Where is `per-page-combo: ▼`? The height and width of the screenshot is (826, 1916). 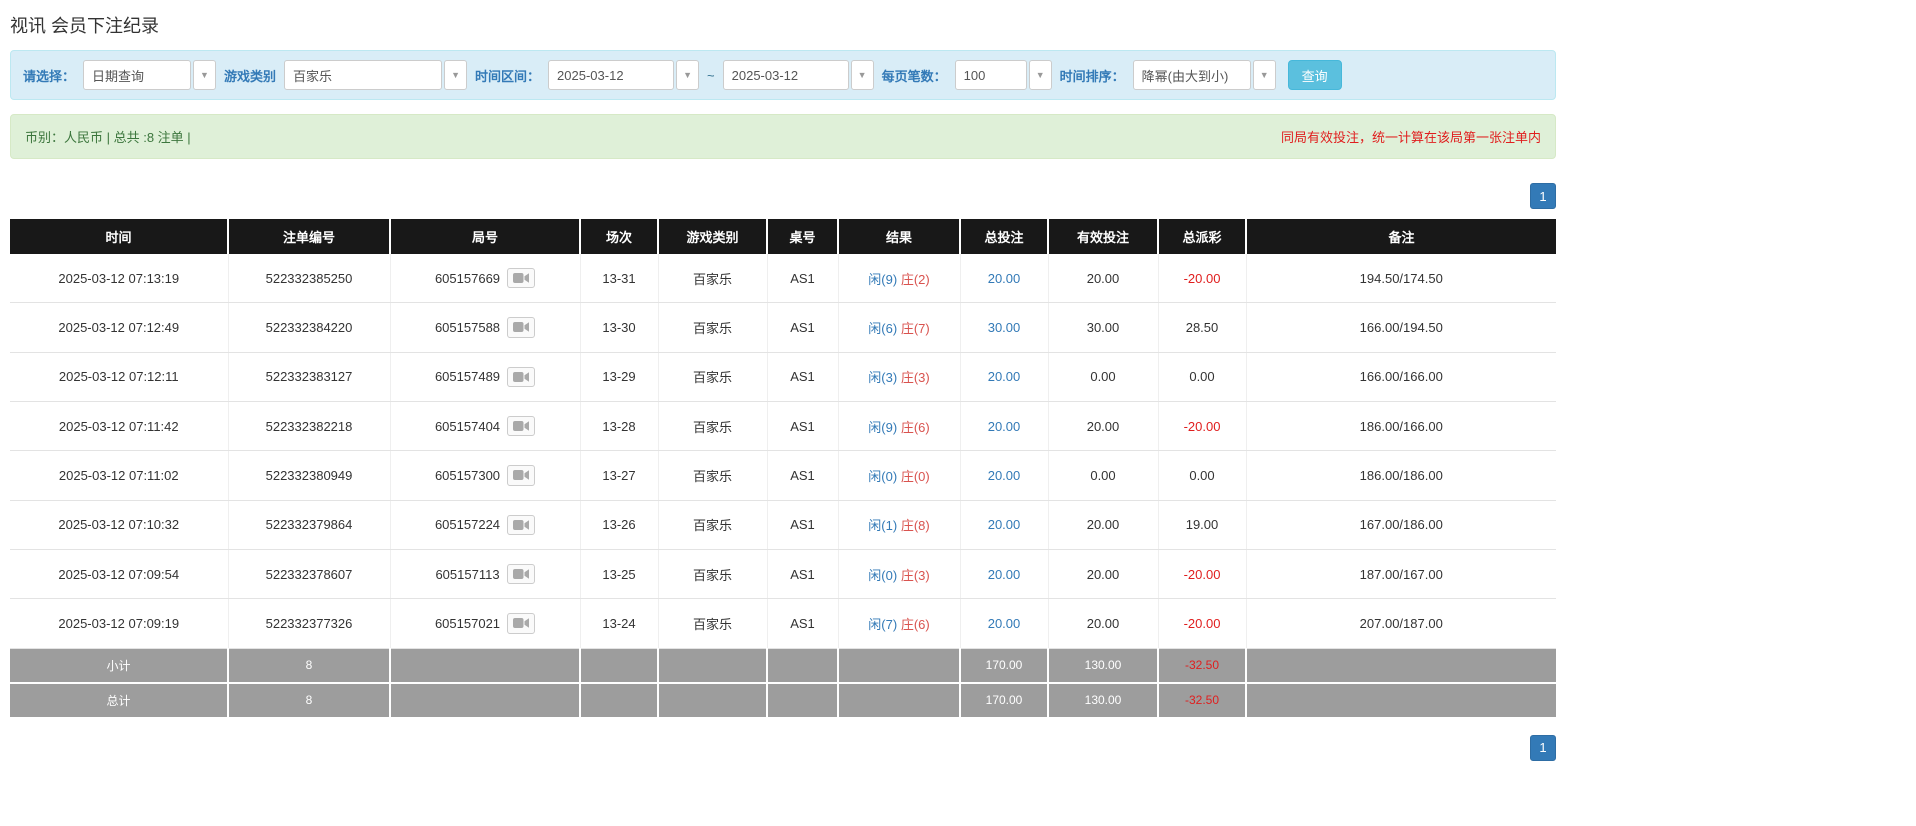 per-page-combo: ▼ is located at coordinates (1003, 75).